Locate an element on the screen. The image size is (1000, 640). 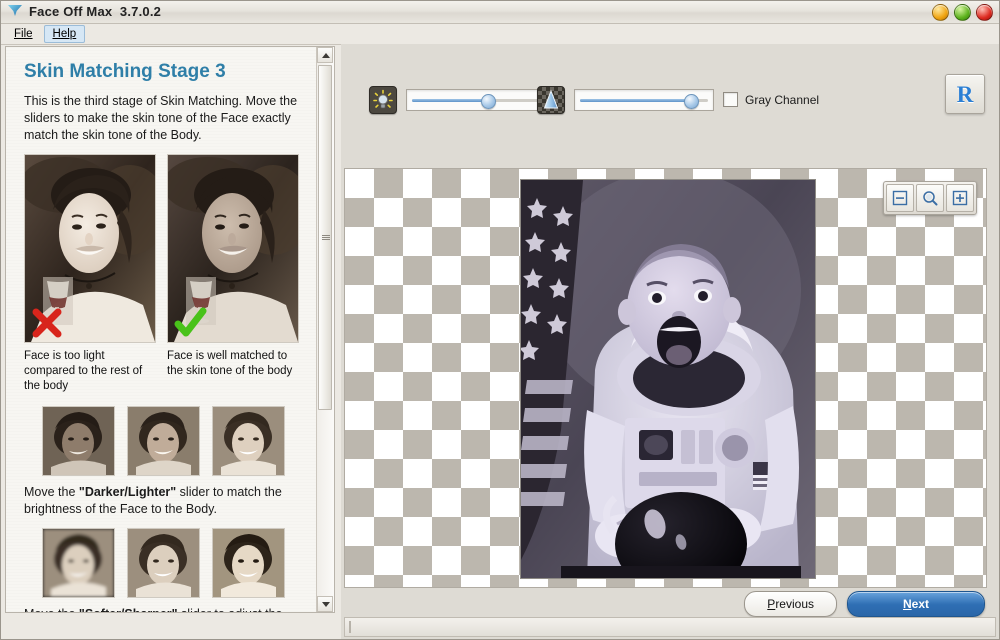
next-label-rest: ext is located at coordinates (920, 604).